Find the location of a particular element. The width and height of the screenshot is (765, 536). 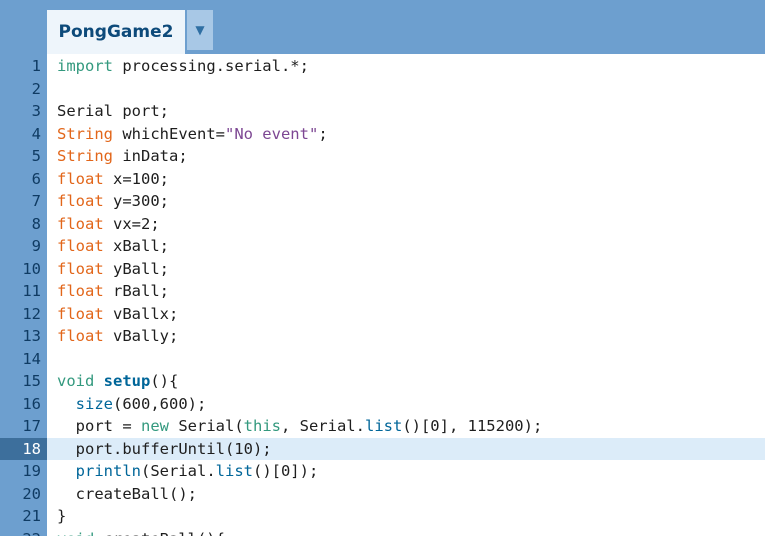

code-text: } is located at coordinates (61, 516).